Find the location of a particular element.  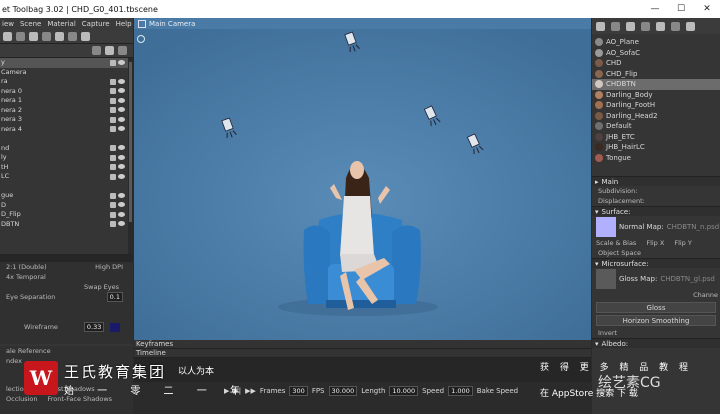

menu-scene: Scene is located at coordinates (30, 24).